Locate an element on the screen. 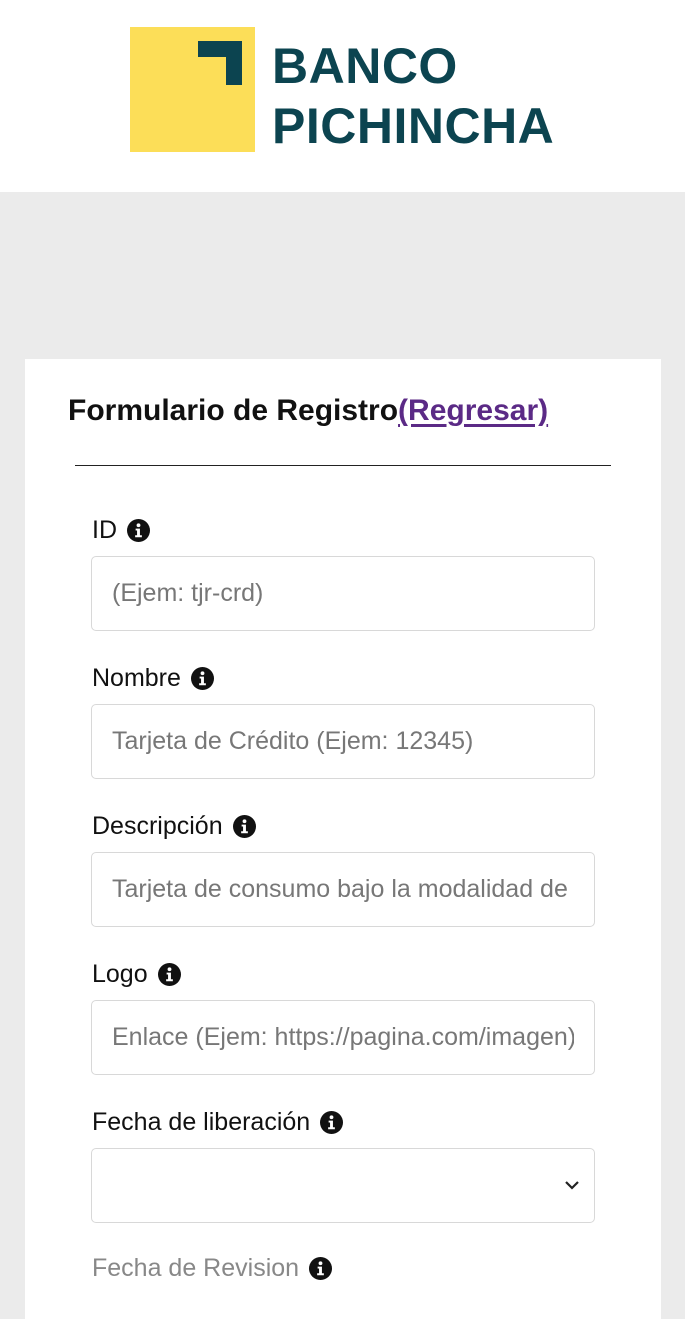 This screenshot has height=1319, width=685. logo-field is located at coordinates (343, 1037).